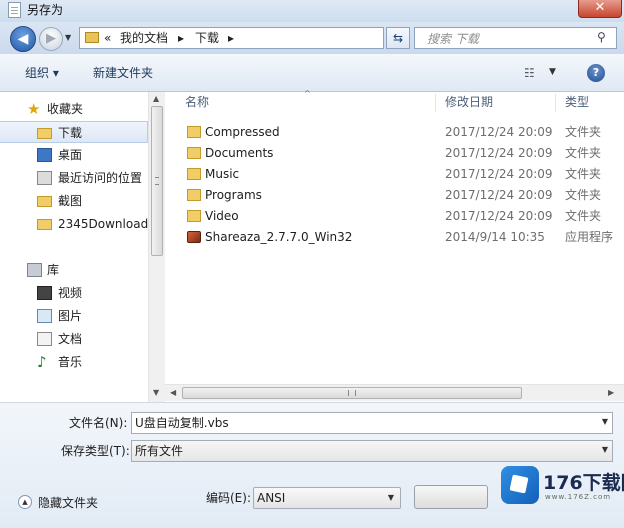 This screenshot has width=624, height=528. I want to click on scroll-down-arrow: ▼, so click(156, 392).